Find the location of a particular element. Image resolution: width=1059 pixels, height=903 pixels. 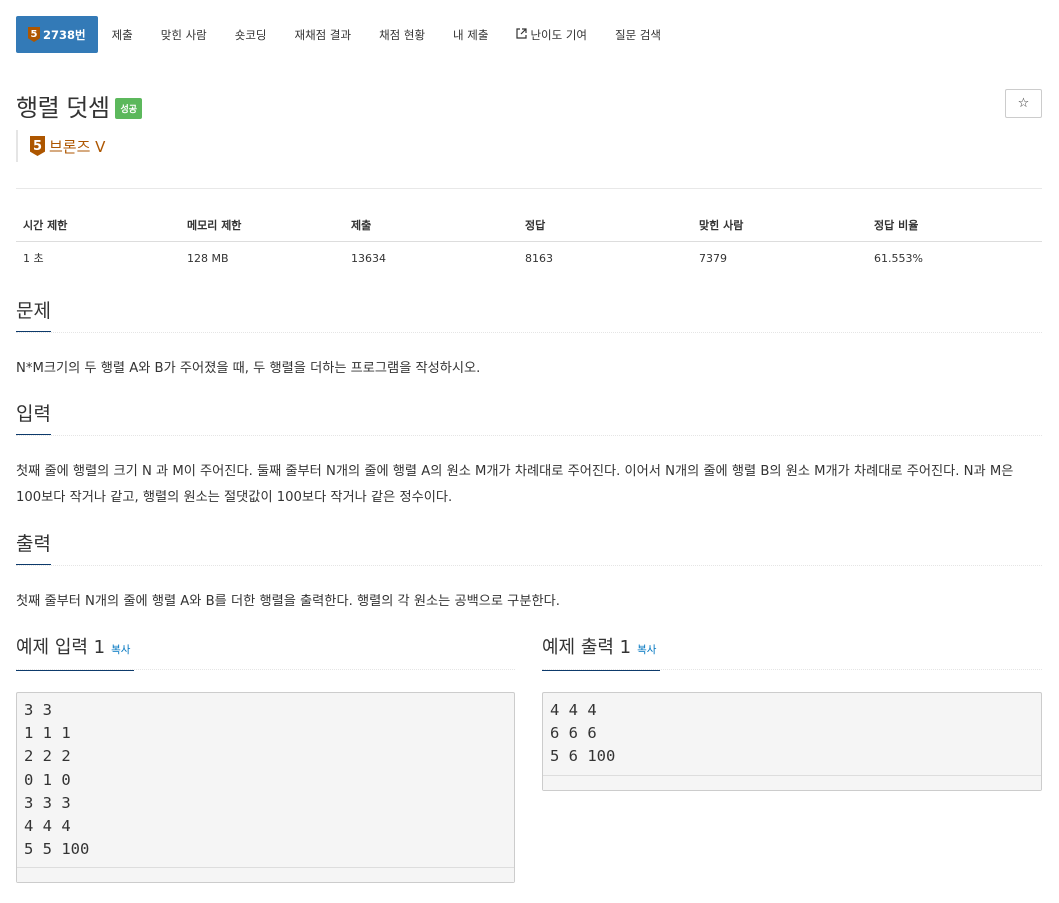

tab-solved-users: 맞힌 사람 is located at coordinates (184, 34).